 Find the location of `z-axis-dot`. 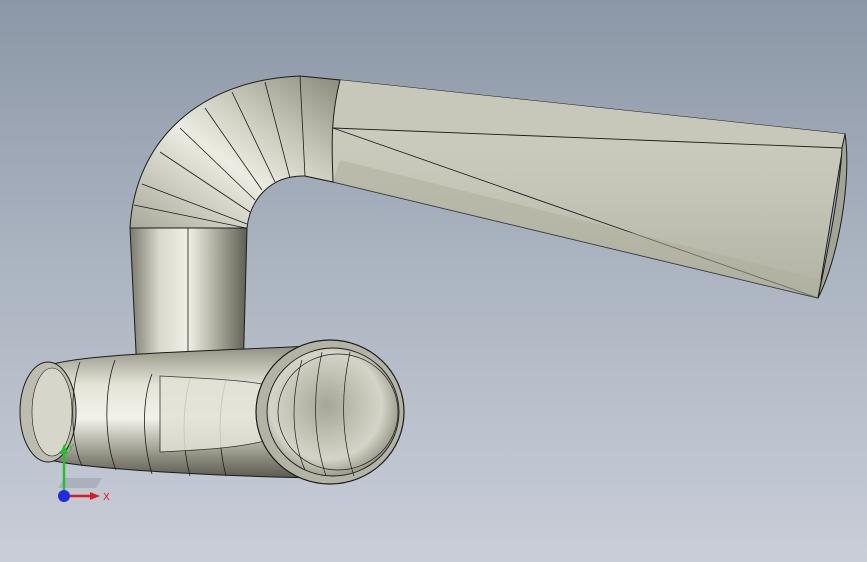

z-axis-dot is located at coordinates (64, 496).